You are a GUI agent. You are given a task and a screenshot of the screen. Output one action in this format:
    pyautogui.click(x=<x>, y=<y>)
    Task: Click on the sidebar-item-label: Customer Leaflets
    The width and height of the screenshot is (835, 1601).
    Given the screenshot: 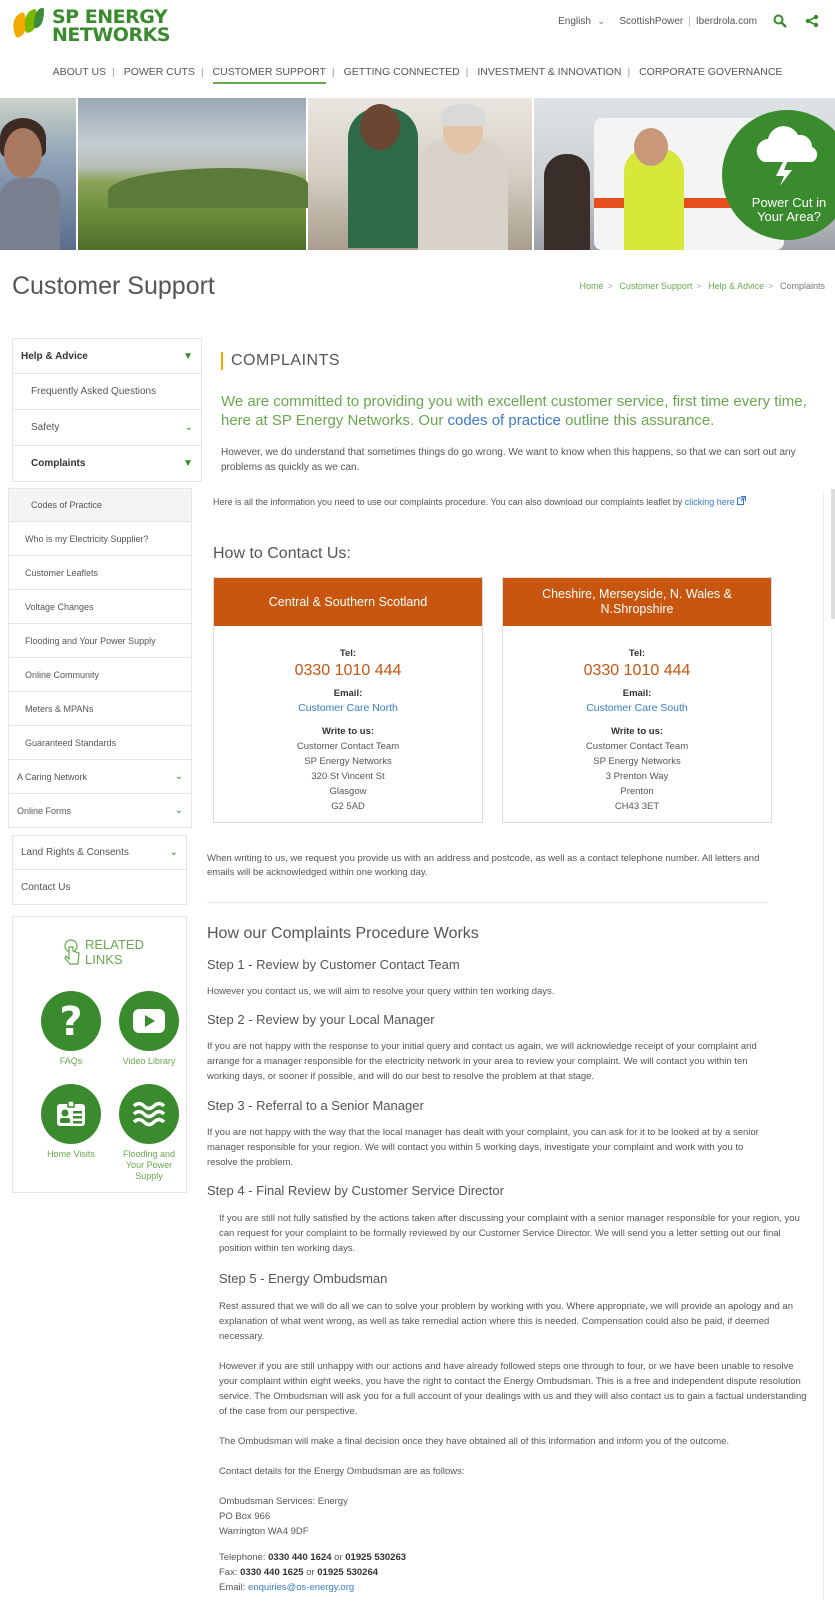 What is the action you would take?
    pyautogui.click(x=62, y=572)
    